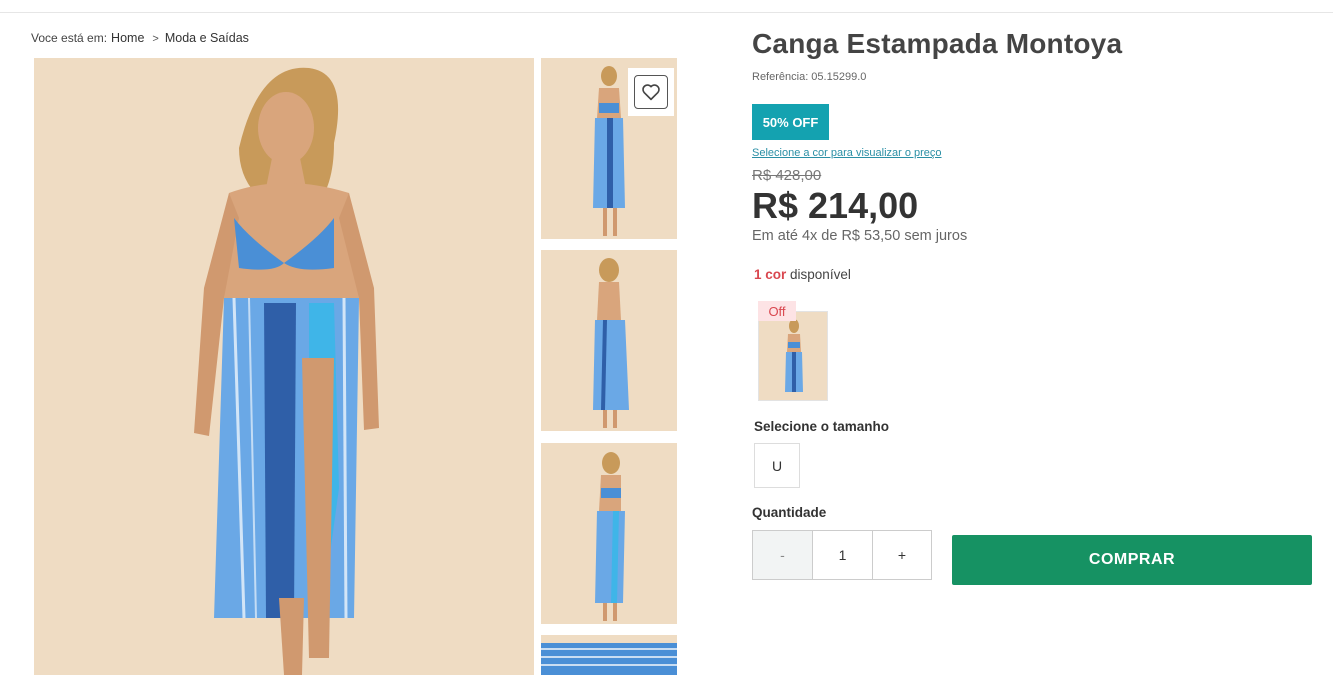 This screenshot has width=1333, height=675. I want to click on quantity-value: 1, so click(843, 555).